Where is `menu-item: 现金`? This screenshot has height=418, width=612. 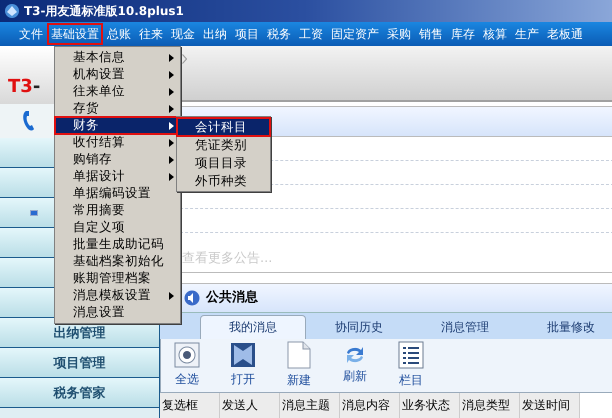 menu-item: 现金 is located at coordinates (183, 34).